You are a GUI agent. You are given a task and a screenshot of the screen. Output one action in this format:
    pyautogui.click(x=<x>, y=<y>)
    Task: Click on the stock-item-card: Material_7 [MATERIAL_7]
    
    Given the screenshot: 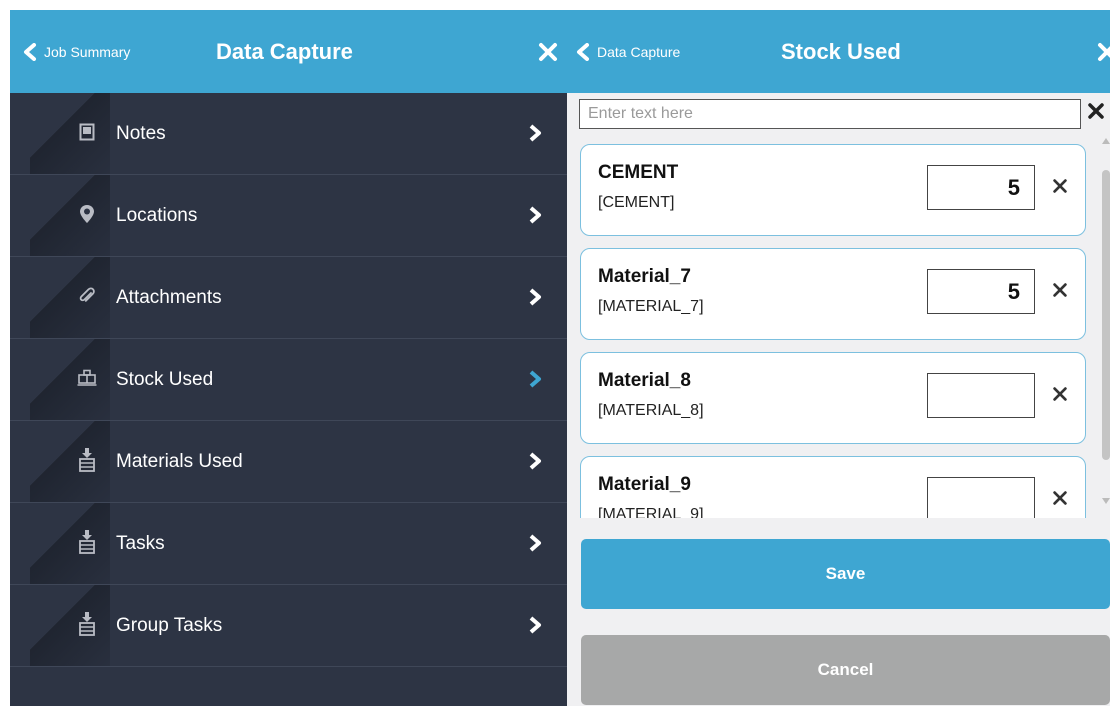 What is the action you would take?
    pyautogui.click(x=833, y=294)
    